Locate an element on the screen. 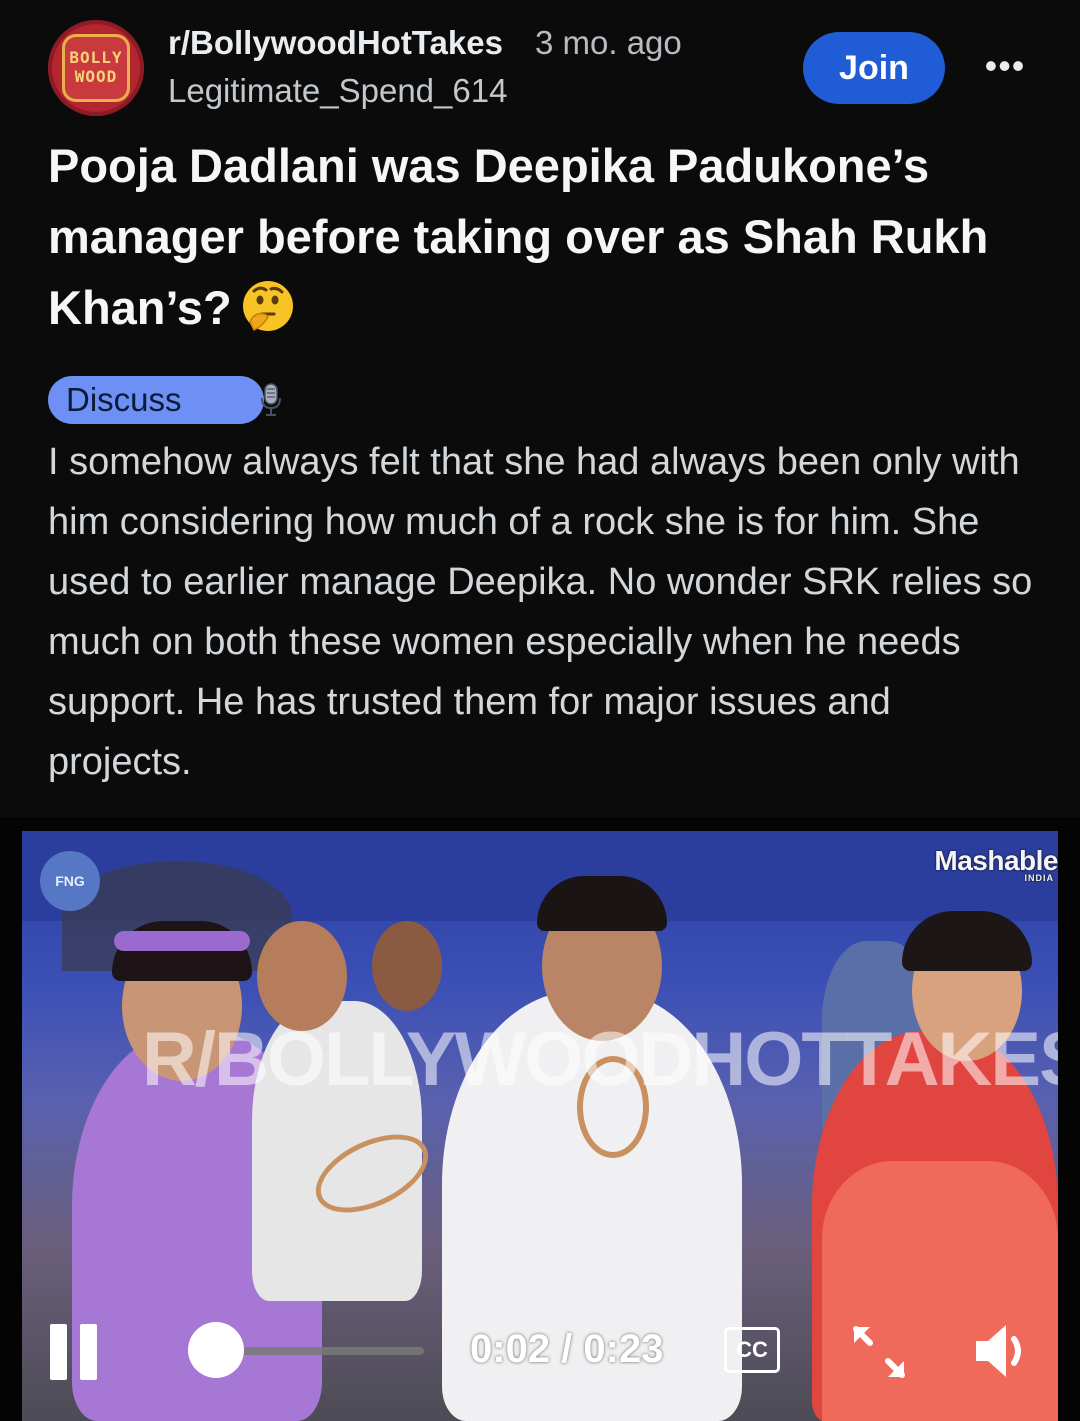 Image resolution: width=1080 pixels, height=1421 pixels. mashable-logo: Mashable INDIA is located at coordinates (996, 864).